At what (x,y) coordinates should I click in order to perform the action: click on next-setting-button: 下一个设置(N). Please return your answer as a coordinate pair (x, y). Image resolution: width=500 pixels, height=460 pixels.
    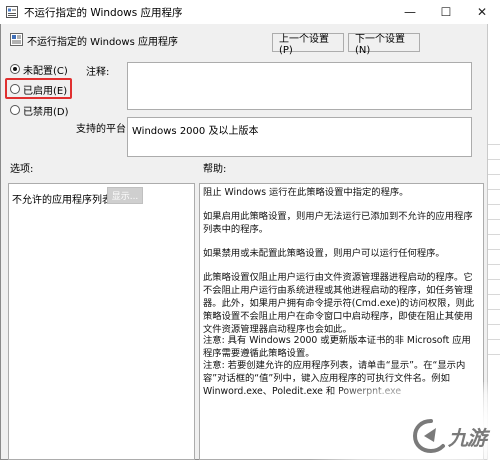
    Looking at the image, I should click on (384, 44).